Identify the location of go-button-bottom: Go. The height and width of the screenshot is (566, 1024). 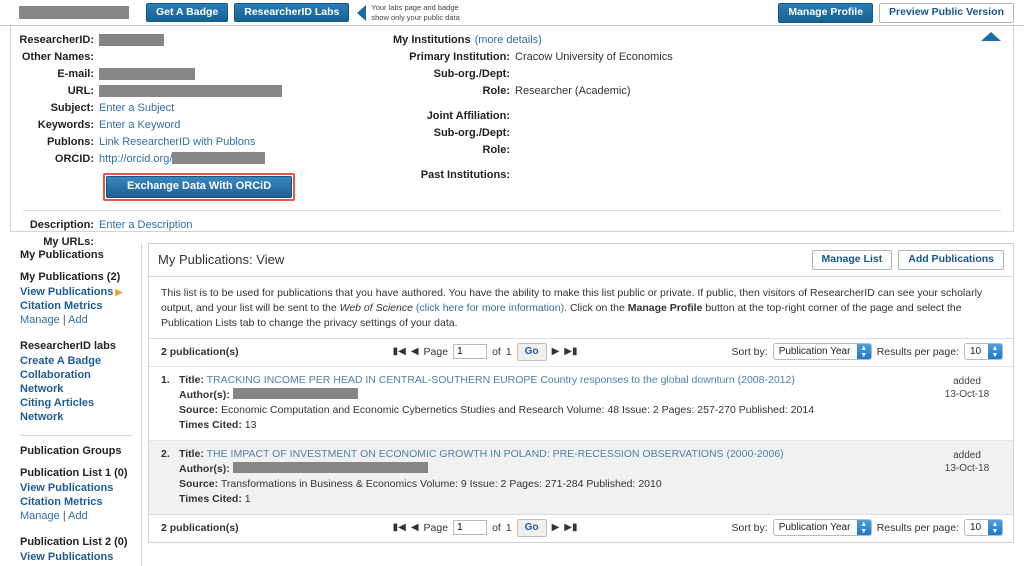
(531, 527).